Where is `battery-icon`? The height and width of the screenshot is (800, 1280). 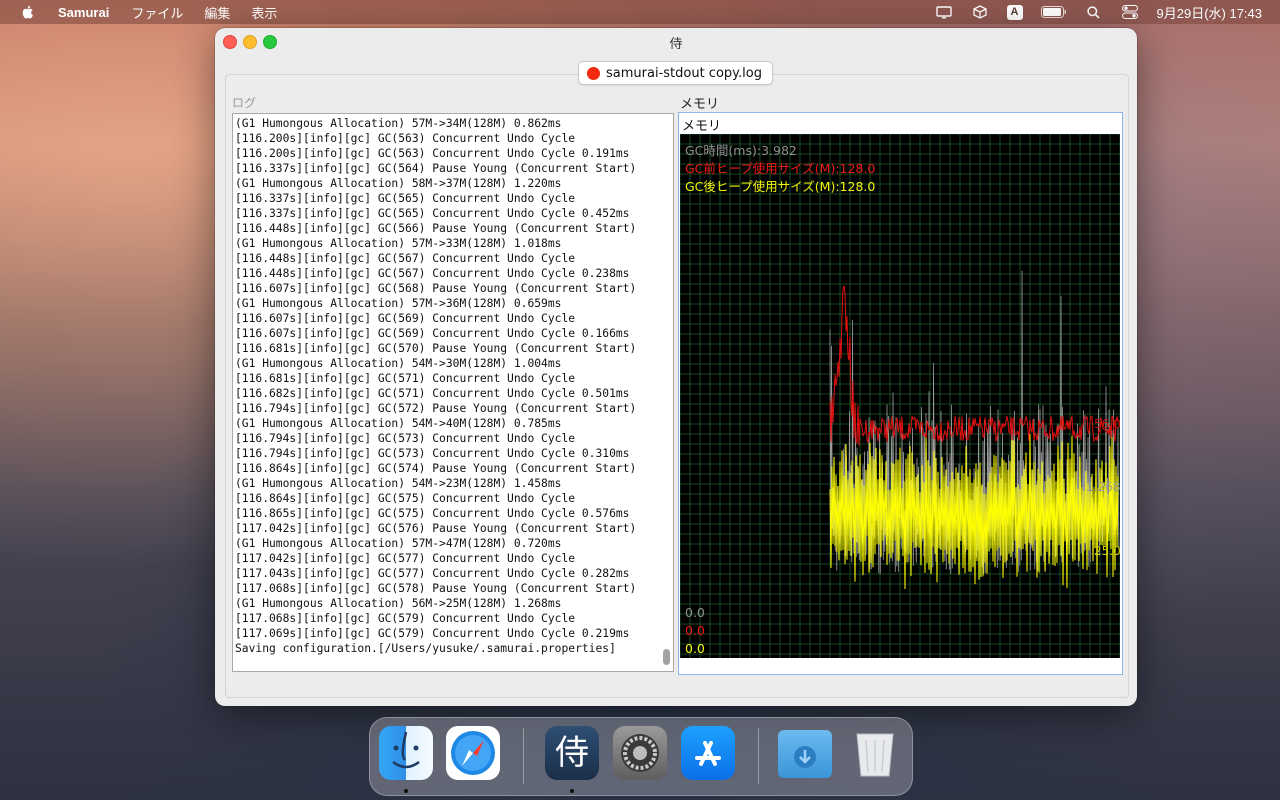 battery-icon is located at coordinates (1053, 12).